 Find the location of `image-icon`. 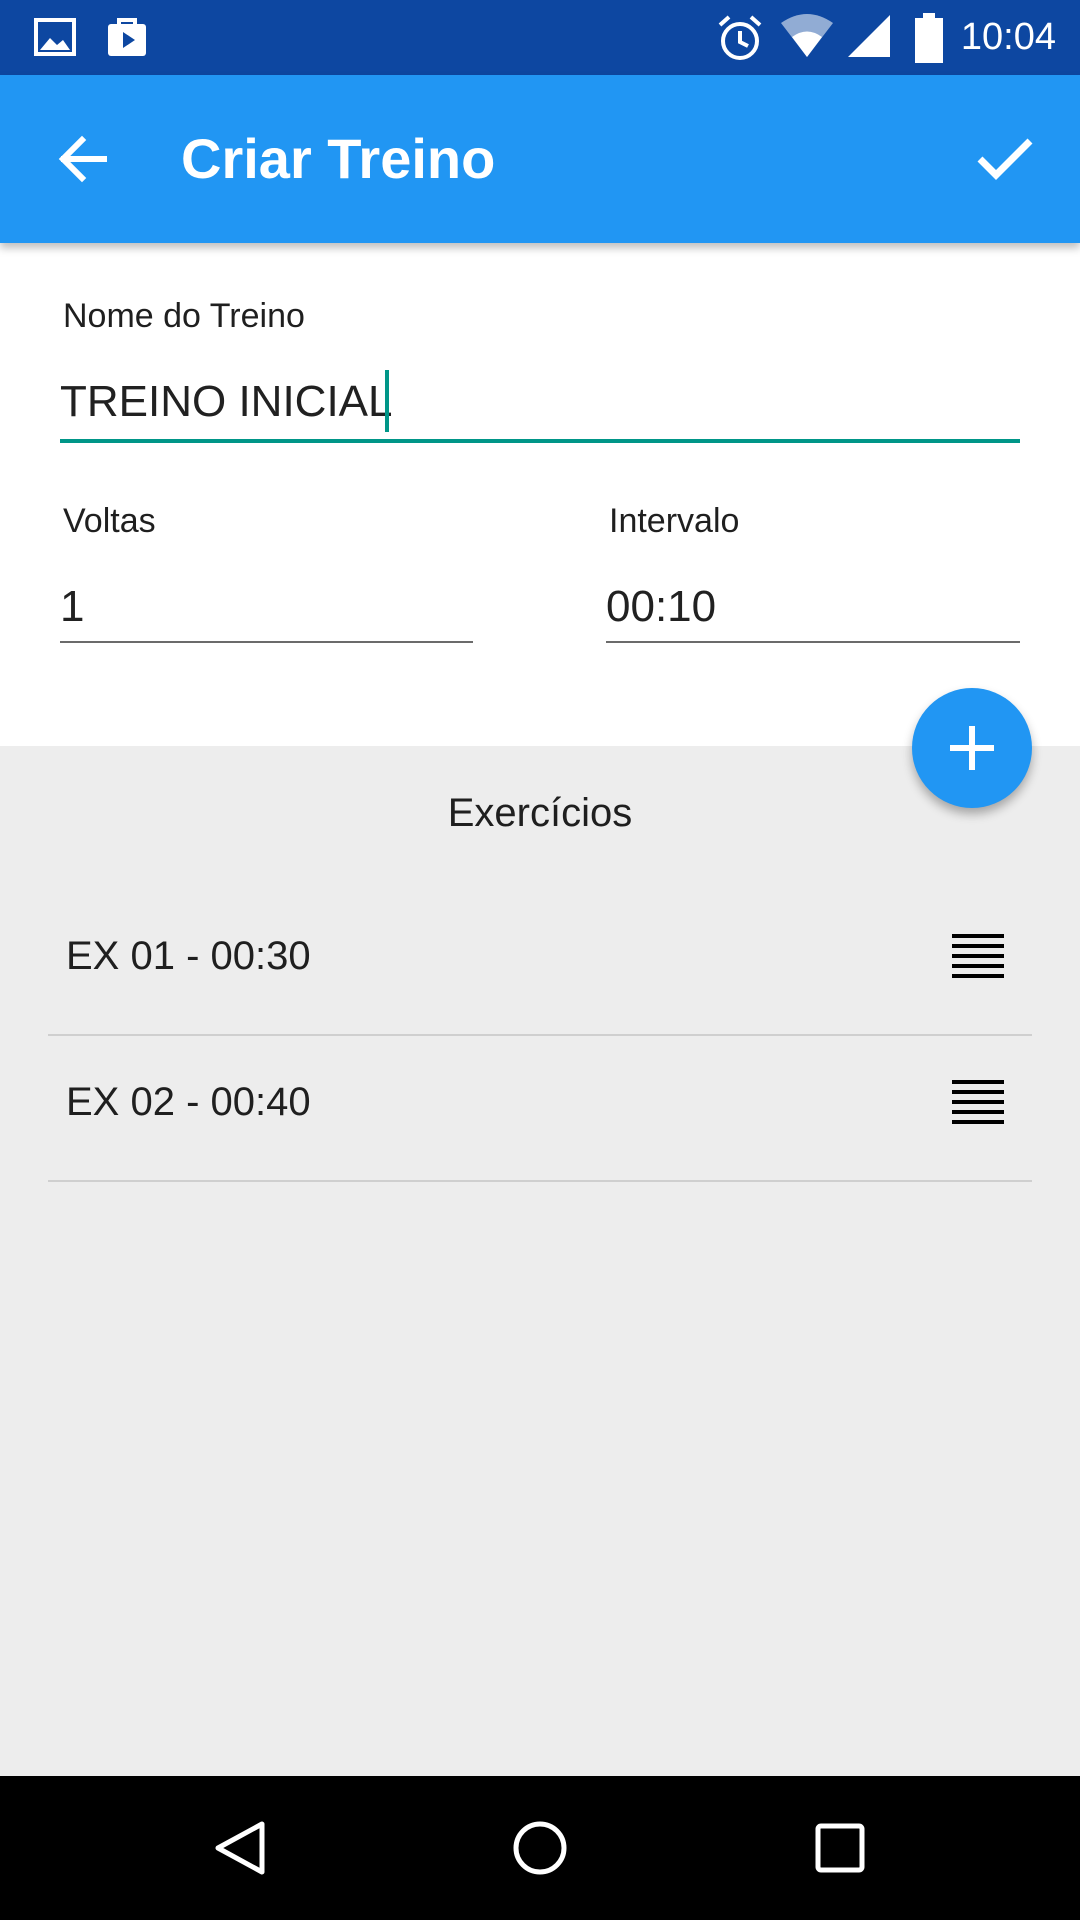

image-icon is located at coordinates (55, 37).